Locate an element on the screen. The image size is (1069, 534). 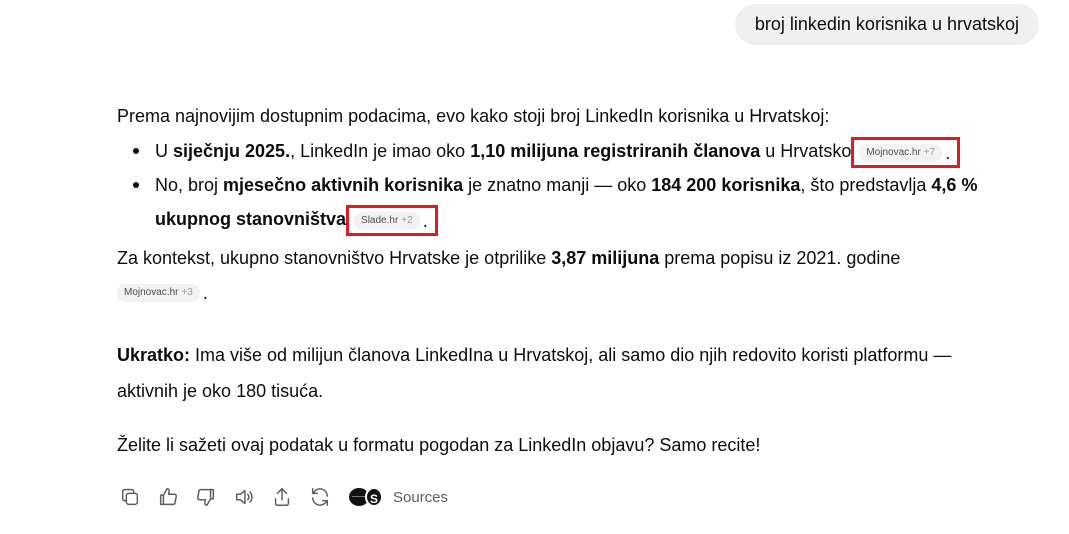
regenerate-icon is located at coordinates (320, 497).